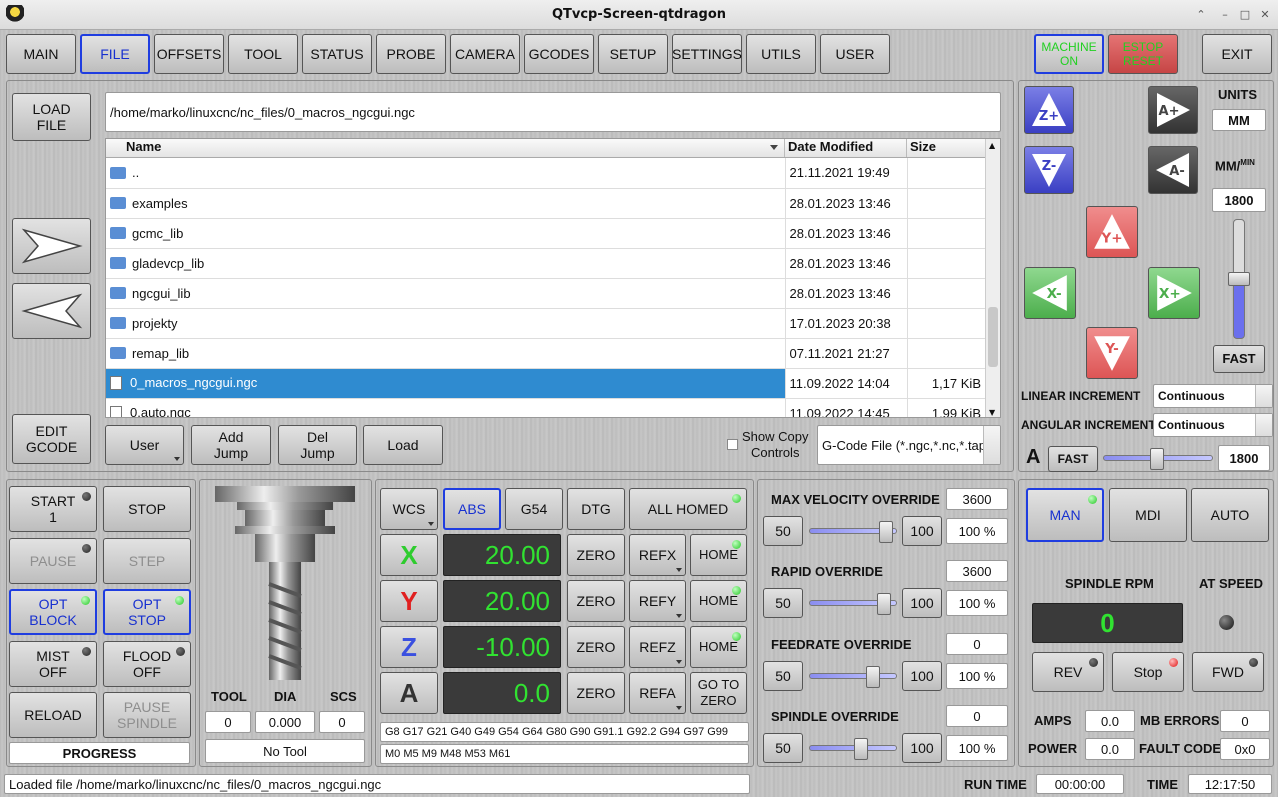 The image size is (1278, 797). What do you see at coordinates (781, 54) in the screenshot?
I see `tab-utils: UTILS` at bounding box center [781, 54].